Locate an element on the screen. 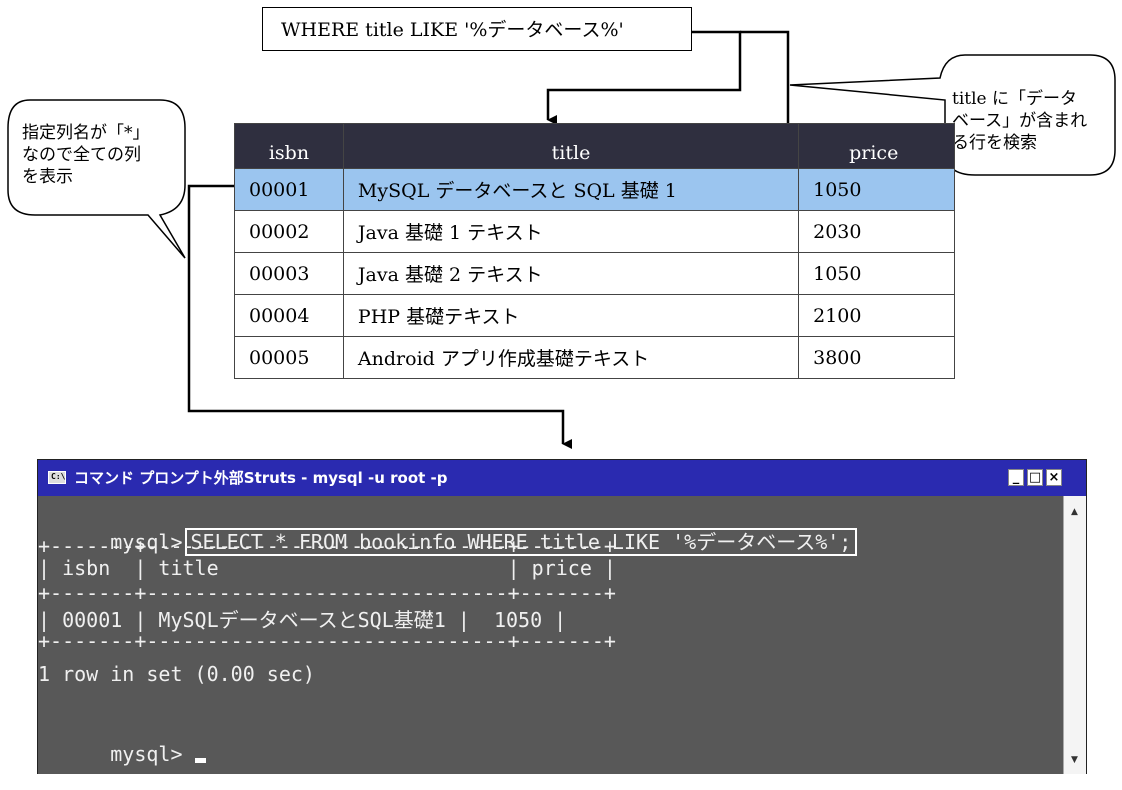 Image resolution: width=1122 pixels, height=790 pixels. left-callout-line: を表示 is located at coordinates (47, 177).